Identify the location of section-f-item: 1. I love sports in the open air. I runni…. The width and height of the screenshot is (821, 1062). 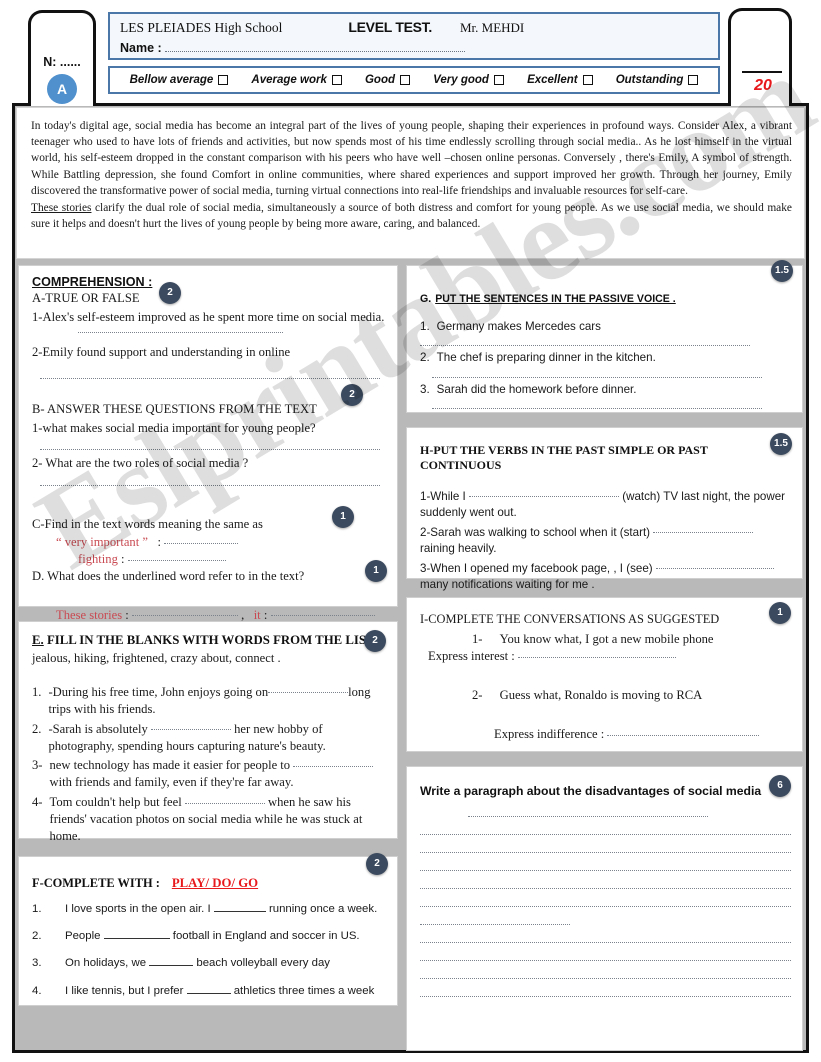
(209, 909).